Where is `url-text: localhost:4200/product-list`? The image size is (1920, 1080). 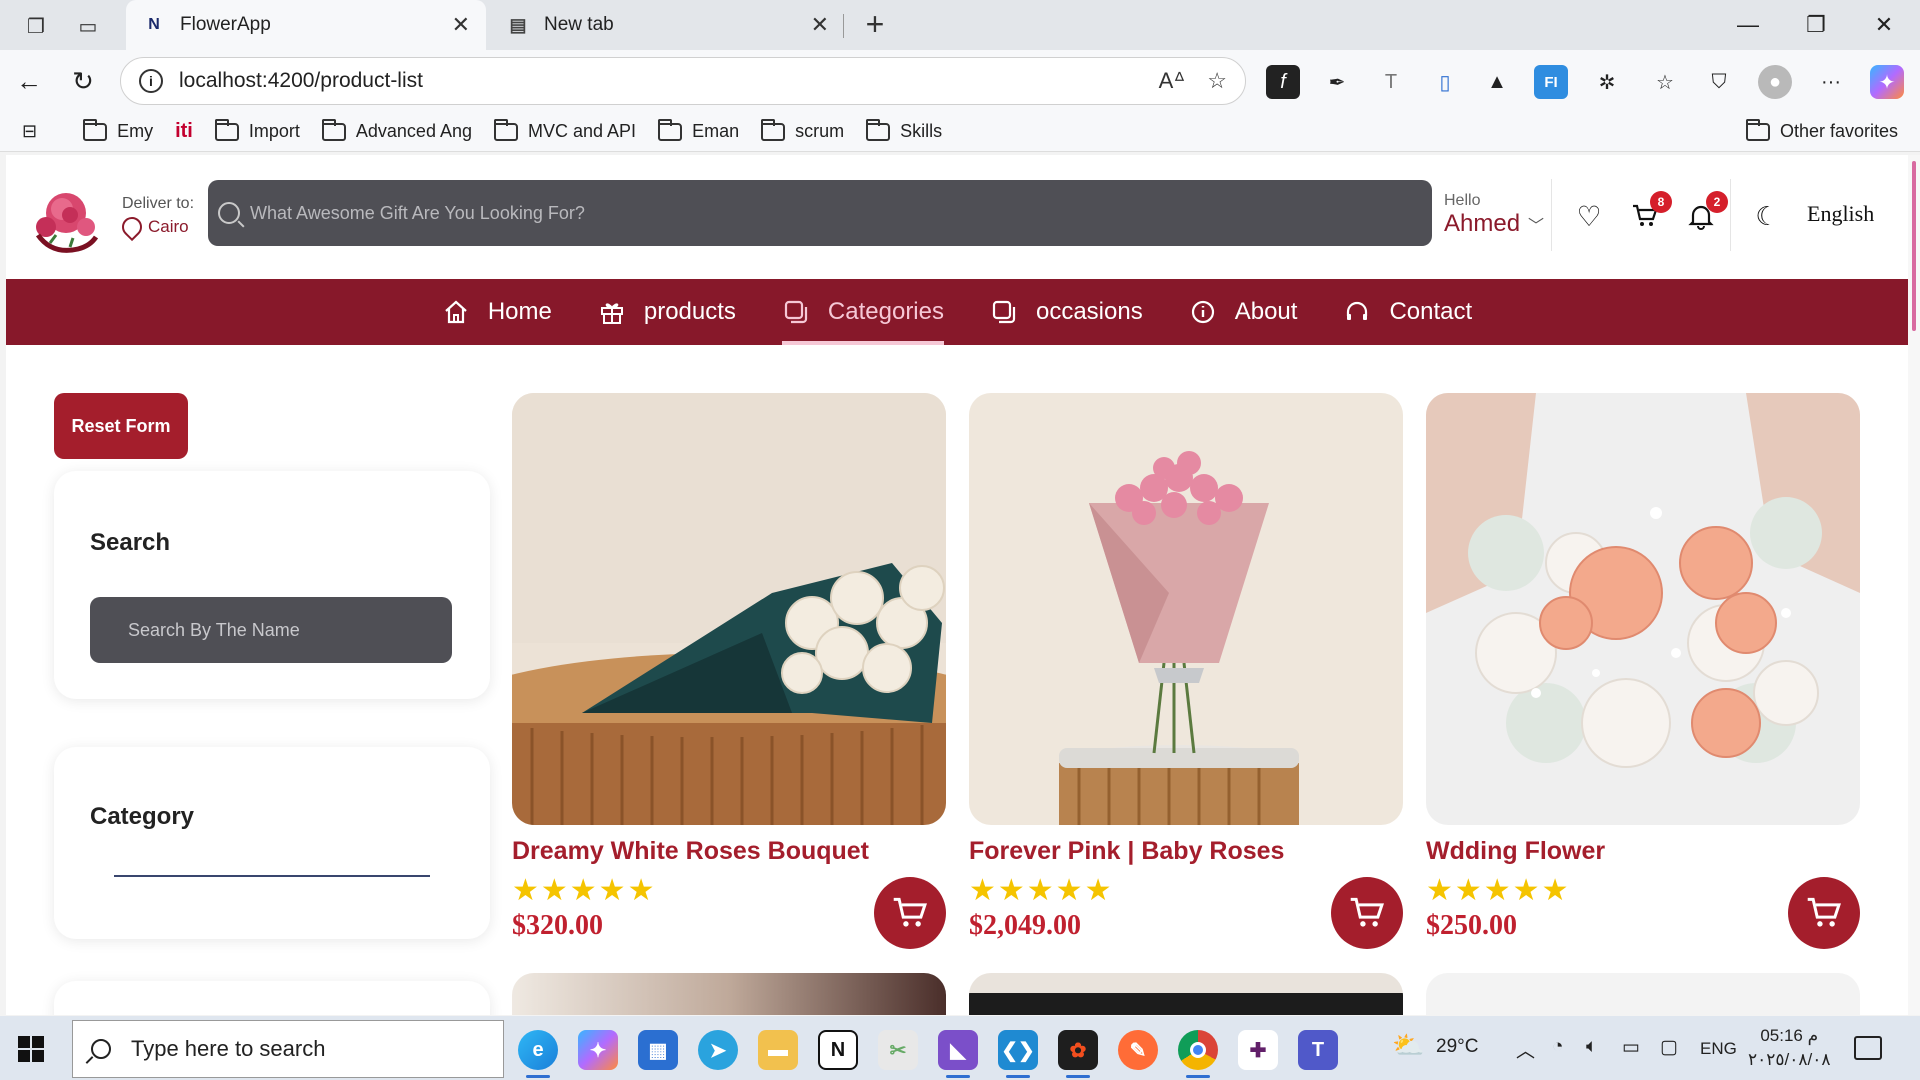 url-text: localhost:4200/product-list is located at coordinates (658, 81).